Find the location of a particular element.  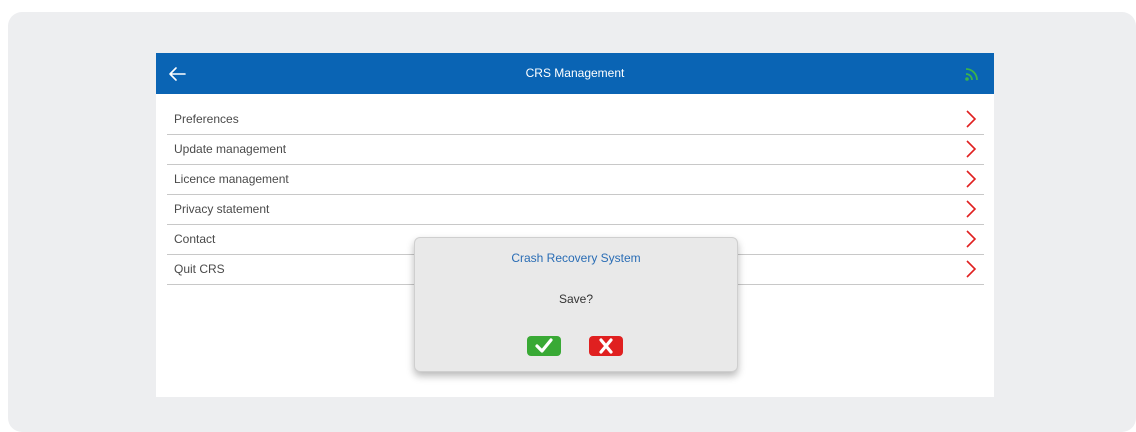

confirm-save-button is located at coordinates (544, 346).